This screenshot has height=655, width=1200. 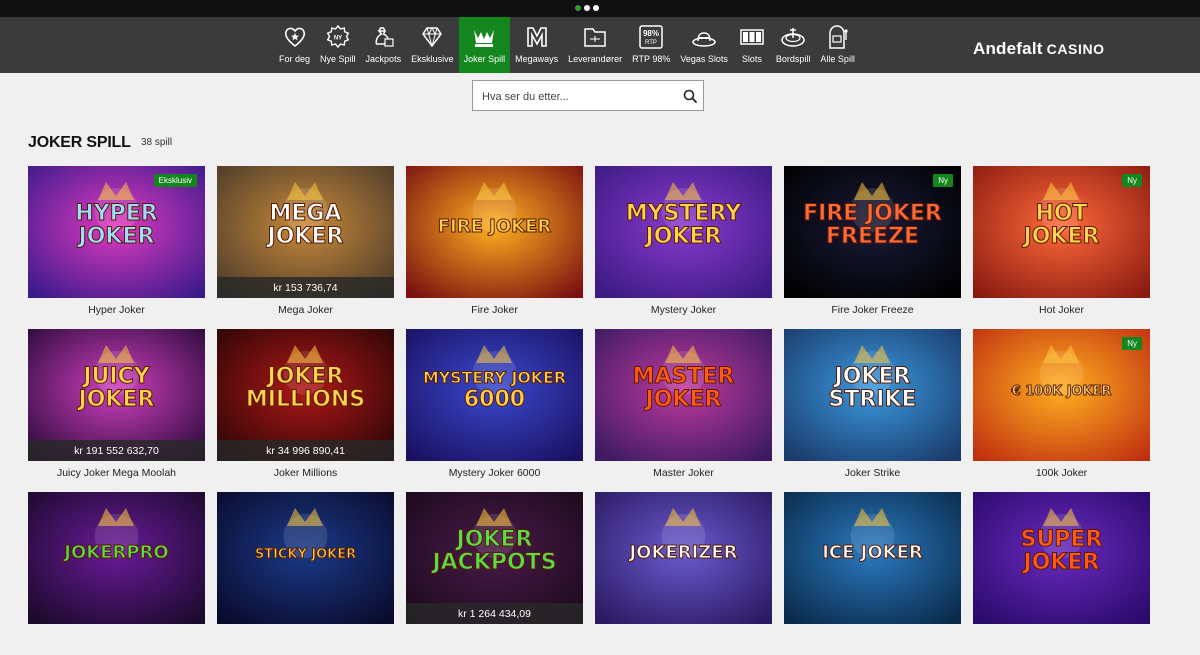 I want to click on game-card: MYSTERY JOKER Mystery Joker, so click(x=683, y=247).